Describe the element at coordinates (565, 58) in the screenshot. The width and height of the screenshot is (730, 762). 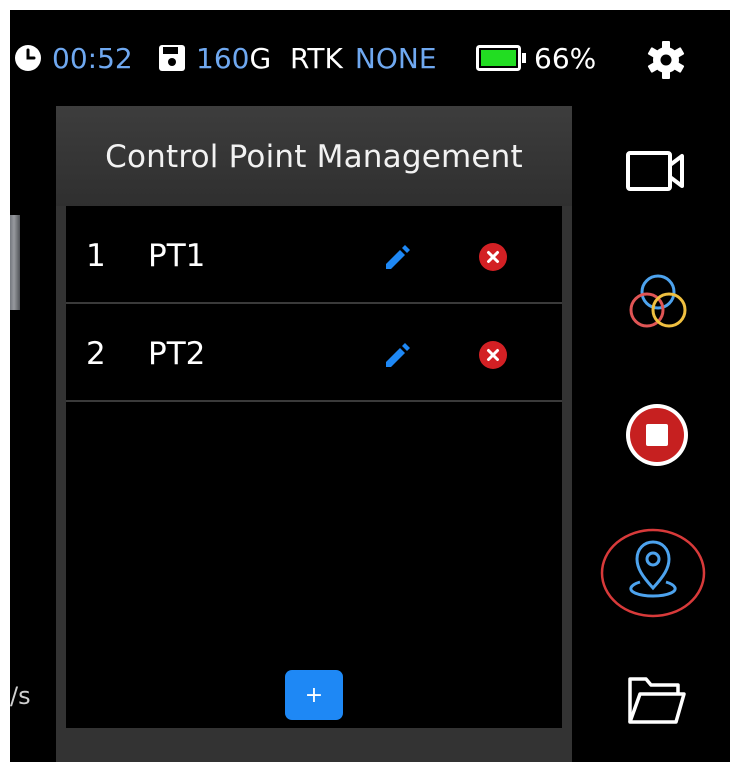
I see `battery-percent: 66%` at that location.